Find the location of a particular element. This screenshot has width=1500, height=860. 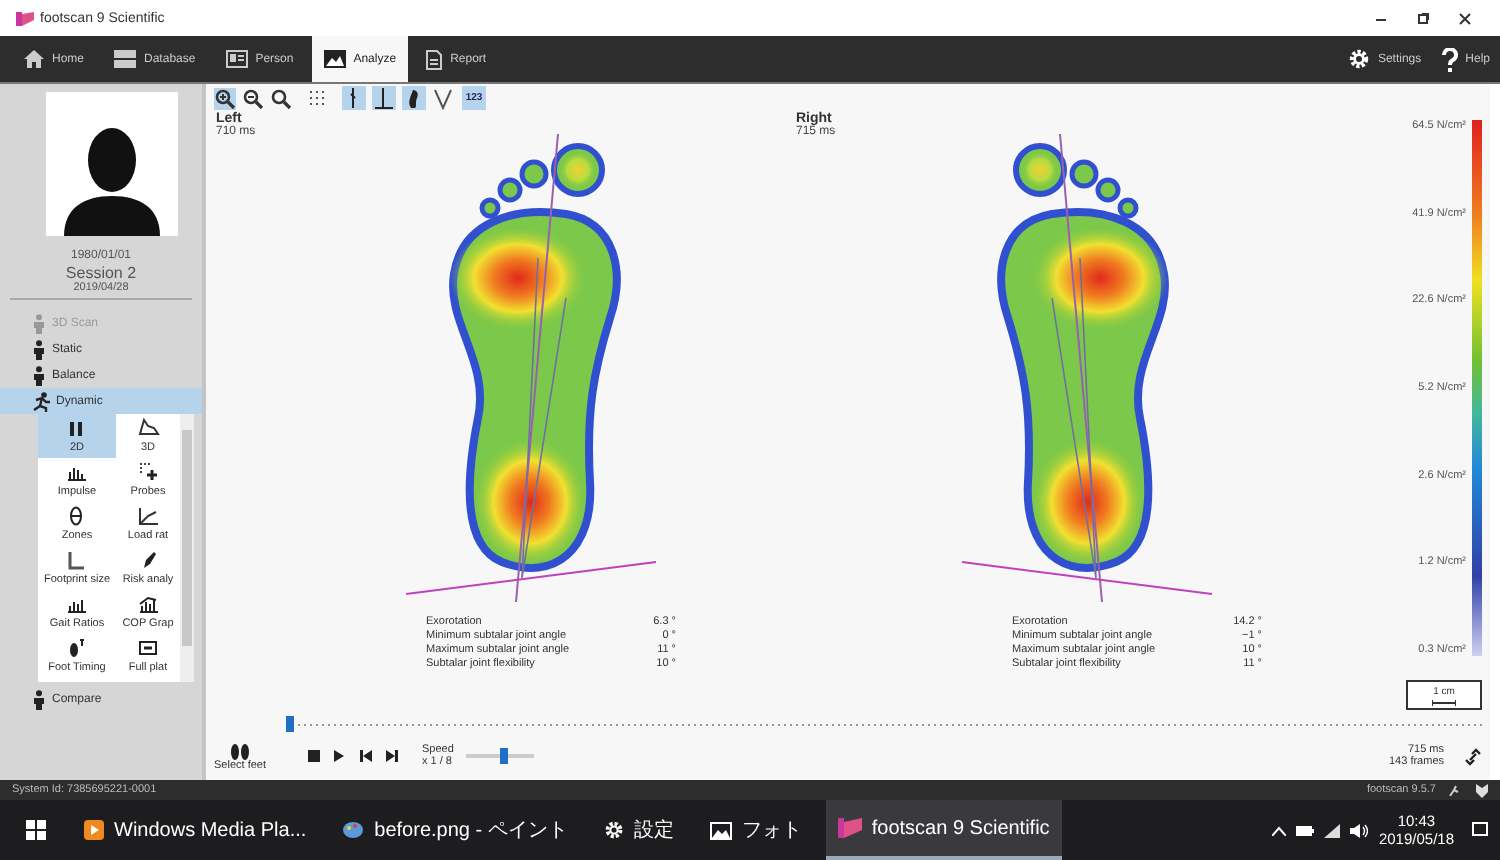

link-icon is located at coordinates (1473, 756).